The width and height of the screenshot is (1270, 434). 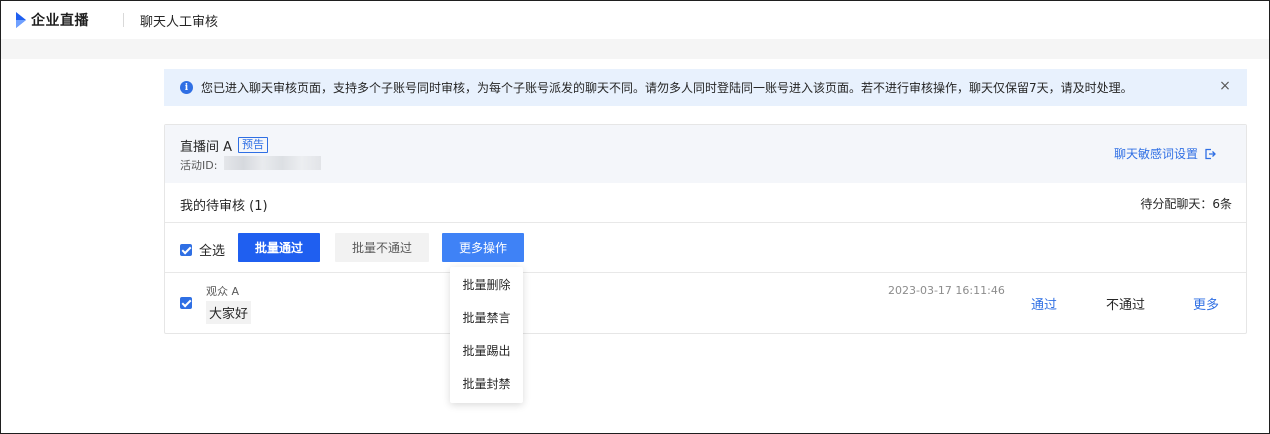 I want to click on activity-id-masked, so click(x=272, y=163).